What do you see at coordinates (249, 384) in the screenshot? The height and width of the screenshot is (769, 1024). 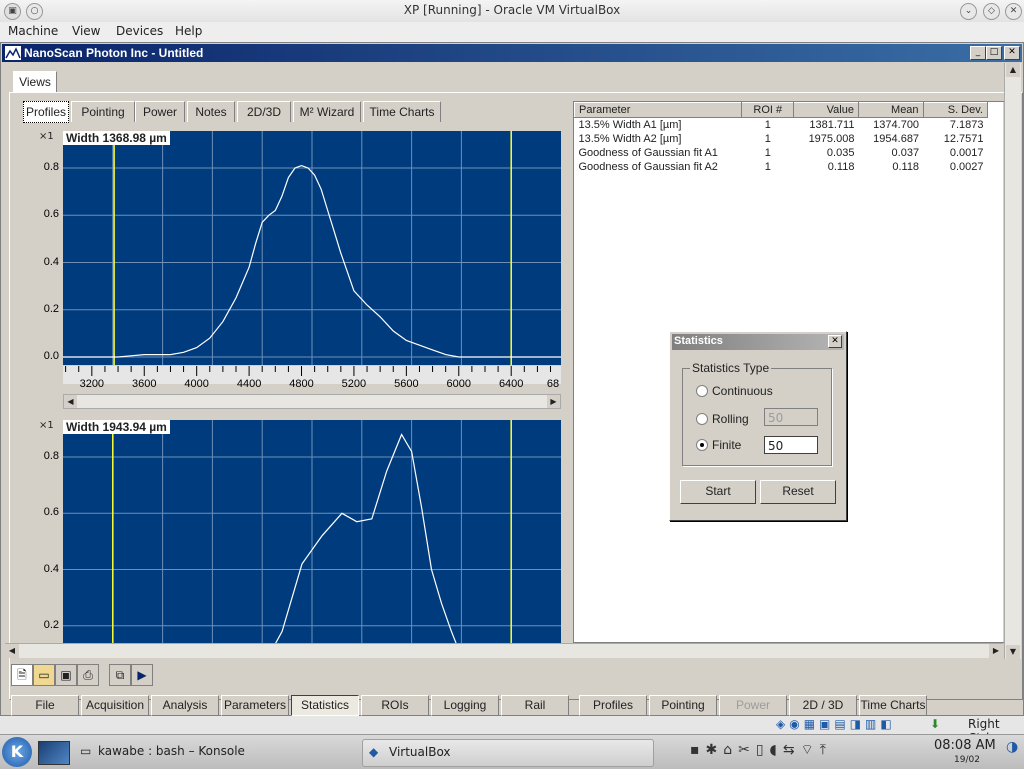 I see `x-tick-label: 4400` at bounding box center [249, 384].